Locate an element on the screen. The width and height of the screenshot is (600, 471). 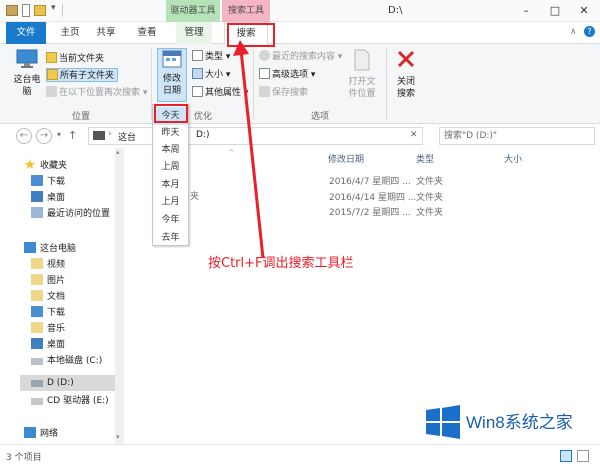
calendar-icon is located at coordinates (172, 59).